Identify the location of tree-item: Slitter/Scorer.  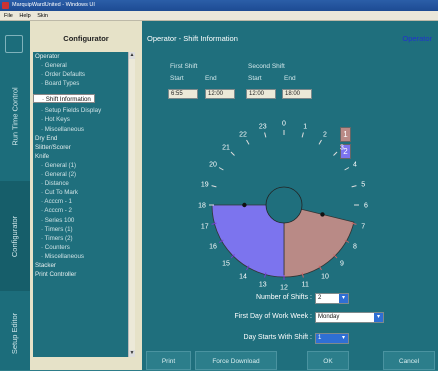
(80, 147).